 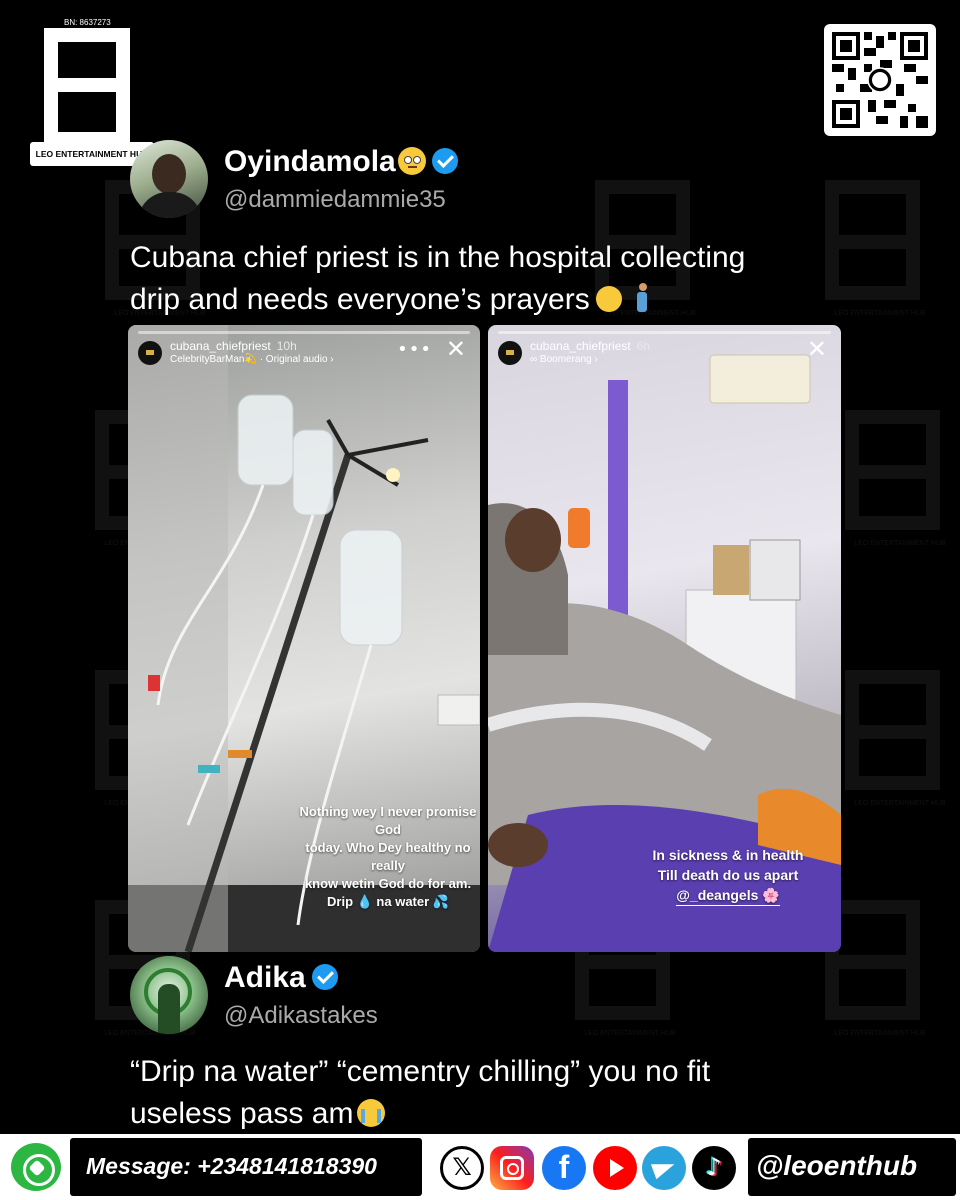 I want to click on more-options-icon: •••, so click(x=414, y=349).